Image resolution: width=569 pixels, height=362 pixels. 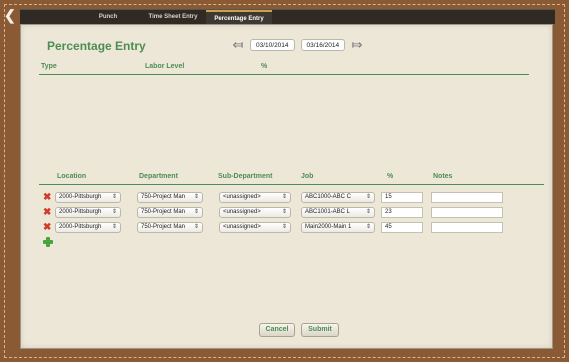 I want to click on header-location: Location, so click(x=72, y=176).